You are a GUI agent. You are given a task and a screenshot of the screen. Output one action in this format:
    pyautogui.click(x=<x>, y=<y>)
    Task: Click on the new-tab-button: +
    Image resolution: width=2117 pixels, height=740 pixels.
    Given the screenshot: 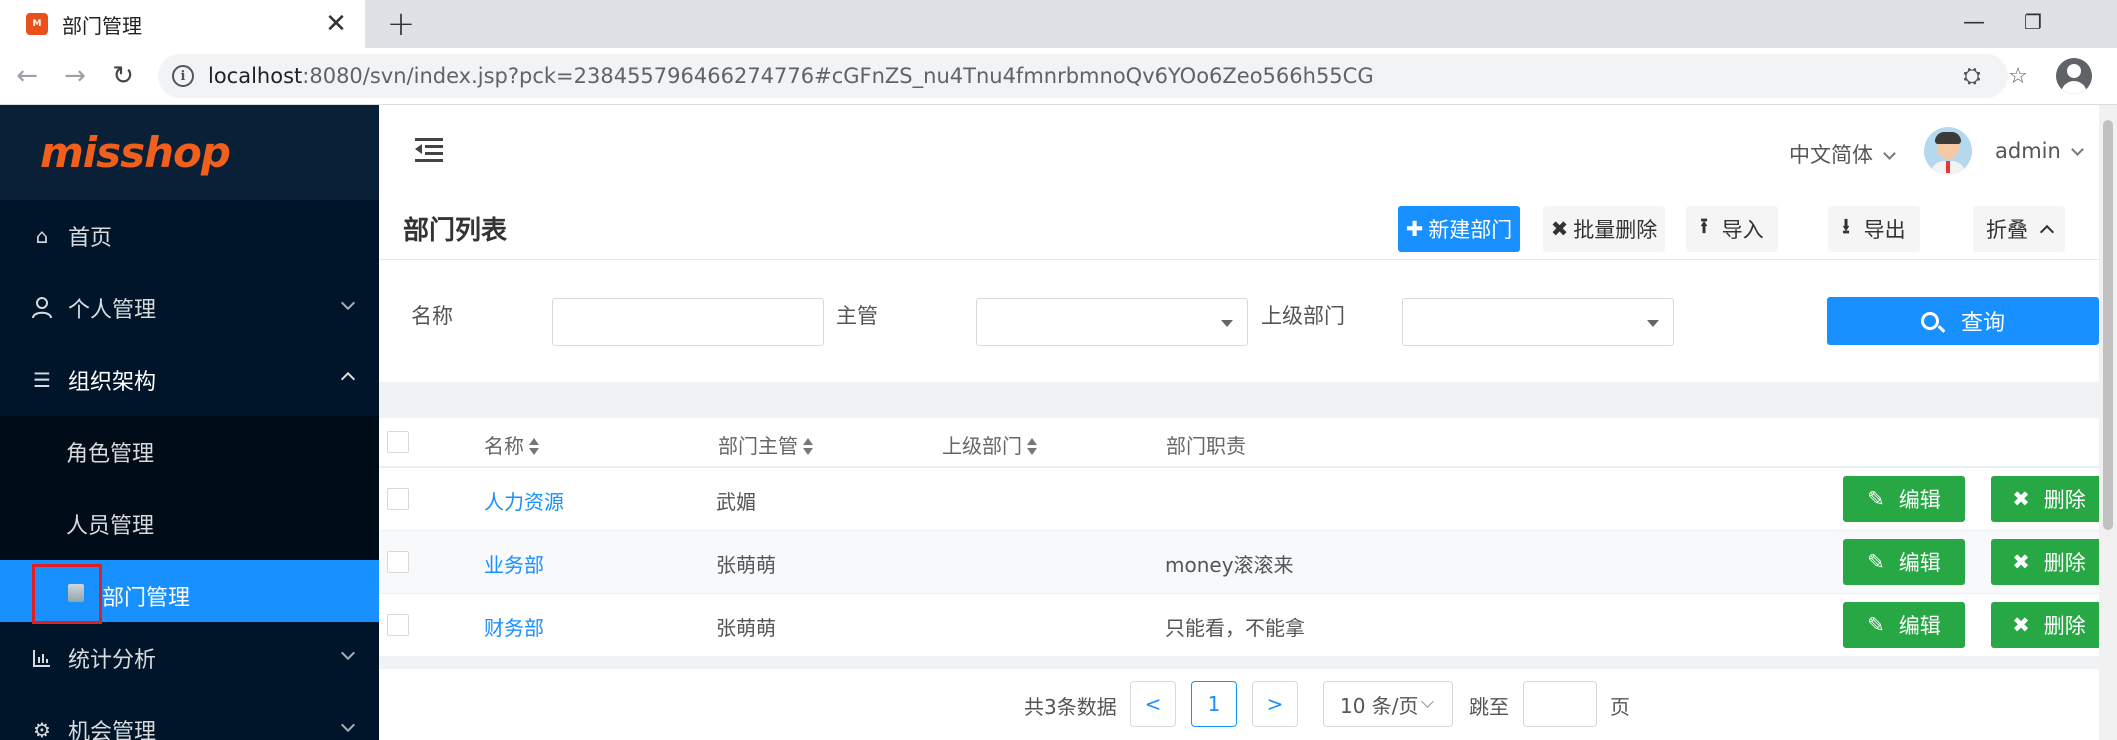 What is the action you would take?
    pyautogui.click(x=401, y=24)
    